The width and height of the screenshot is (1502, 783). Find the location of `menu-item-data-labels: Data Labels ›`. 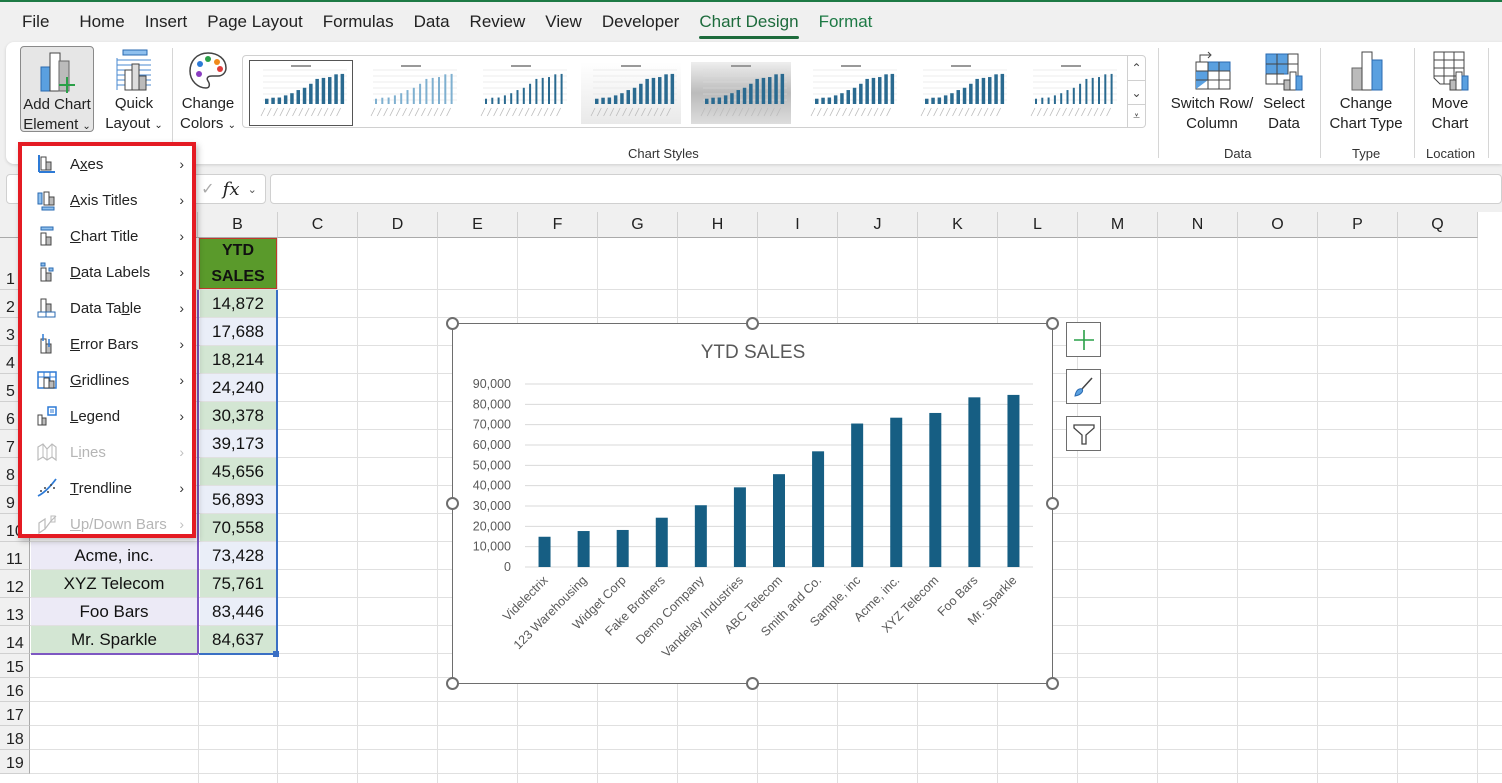

menu-item-data-labels: Data Labels › is located at coordinates (107, 272).